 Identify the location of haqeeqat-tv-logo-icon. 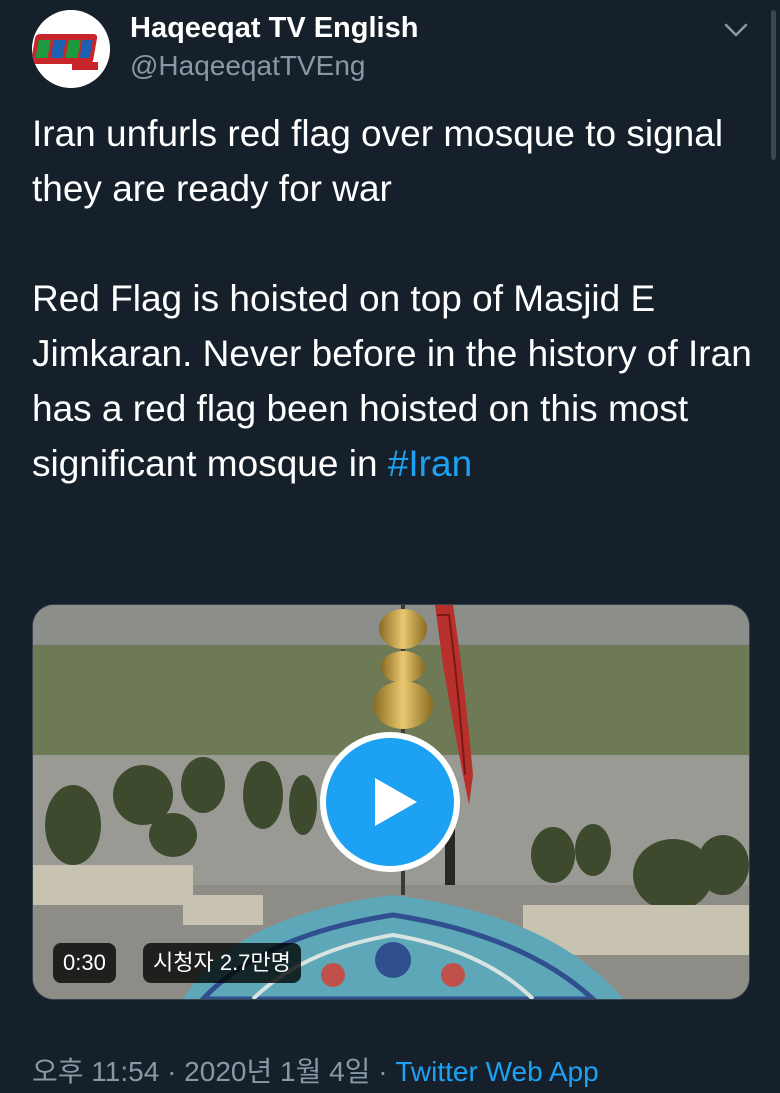
(71, 49).